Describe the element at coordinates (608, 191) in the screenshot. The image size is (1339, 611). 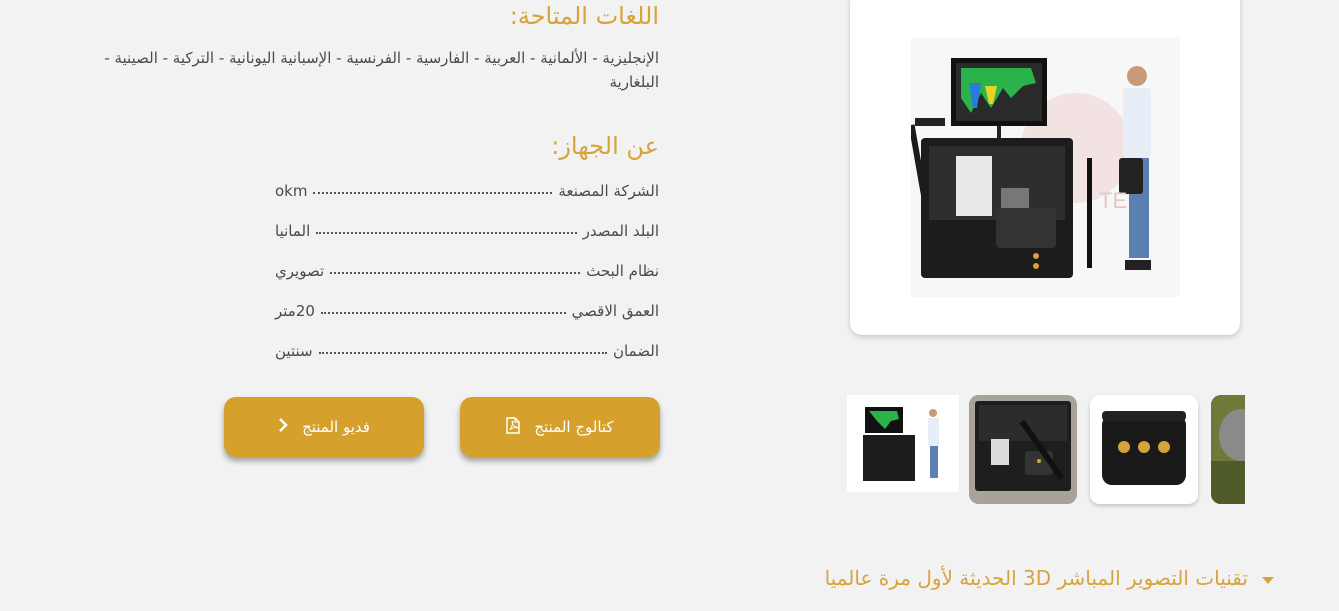
I see `spec-label: الشركة المصنعة` at that location.